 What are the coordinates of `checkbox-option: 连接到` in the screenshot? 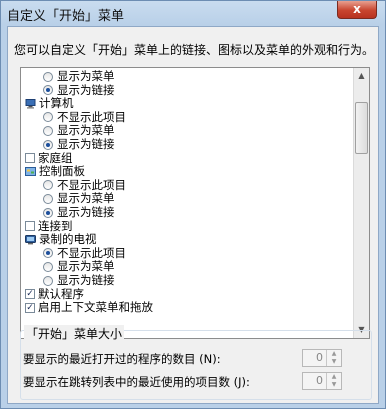 It's located at (49, 225).